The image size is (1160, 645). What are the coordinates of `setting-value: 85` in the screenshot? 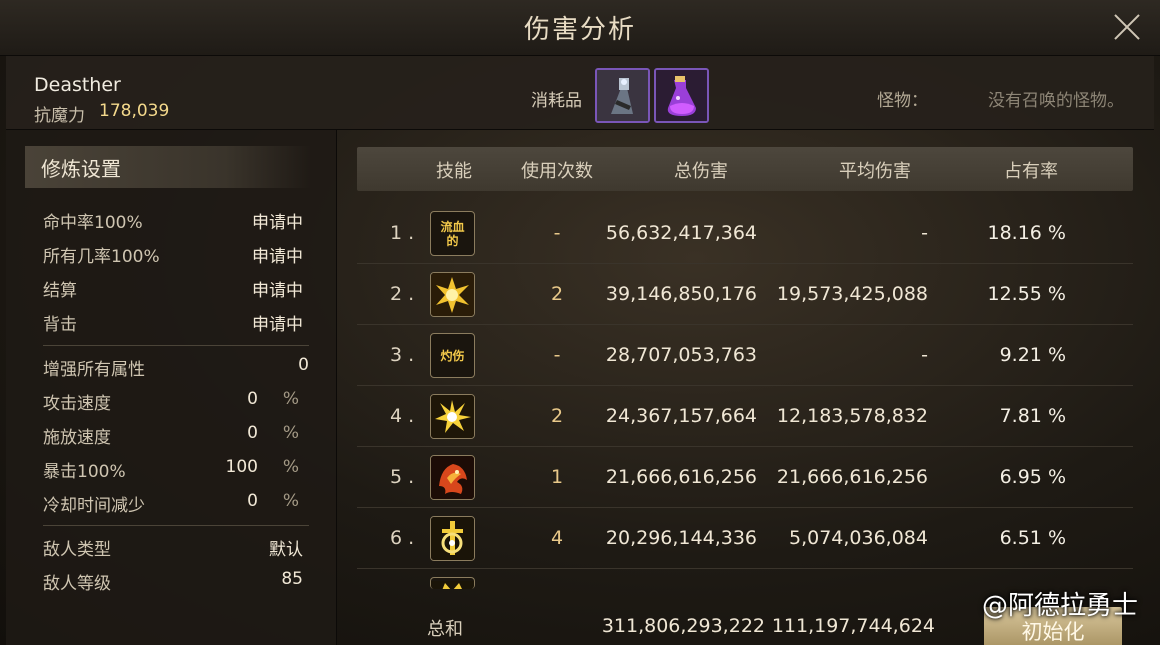 It's located at (292, 579).